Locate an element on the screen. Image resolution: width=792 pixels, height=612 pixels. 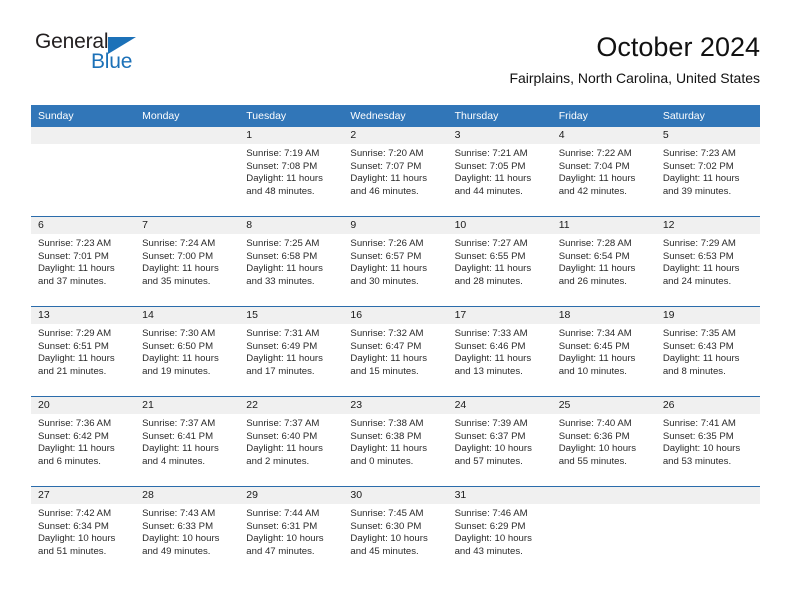
day-number: 20 is located at coordinates (83, 405).